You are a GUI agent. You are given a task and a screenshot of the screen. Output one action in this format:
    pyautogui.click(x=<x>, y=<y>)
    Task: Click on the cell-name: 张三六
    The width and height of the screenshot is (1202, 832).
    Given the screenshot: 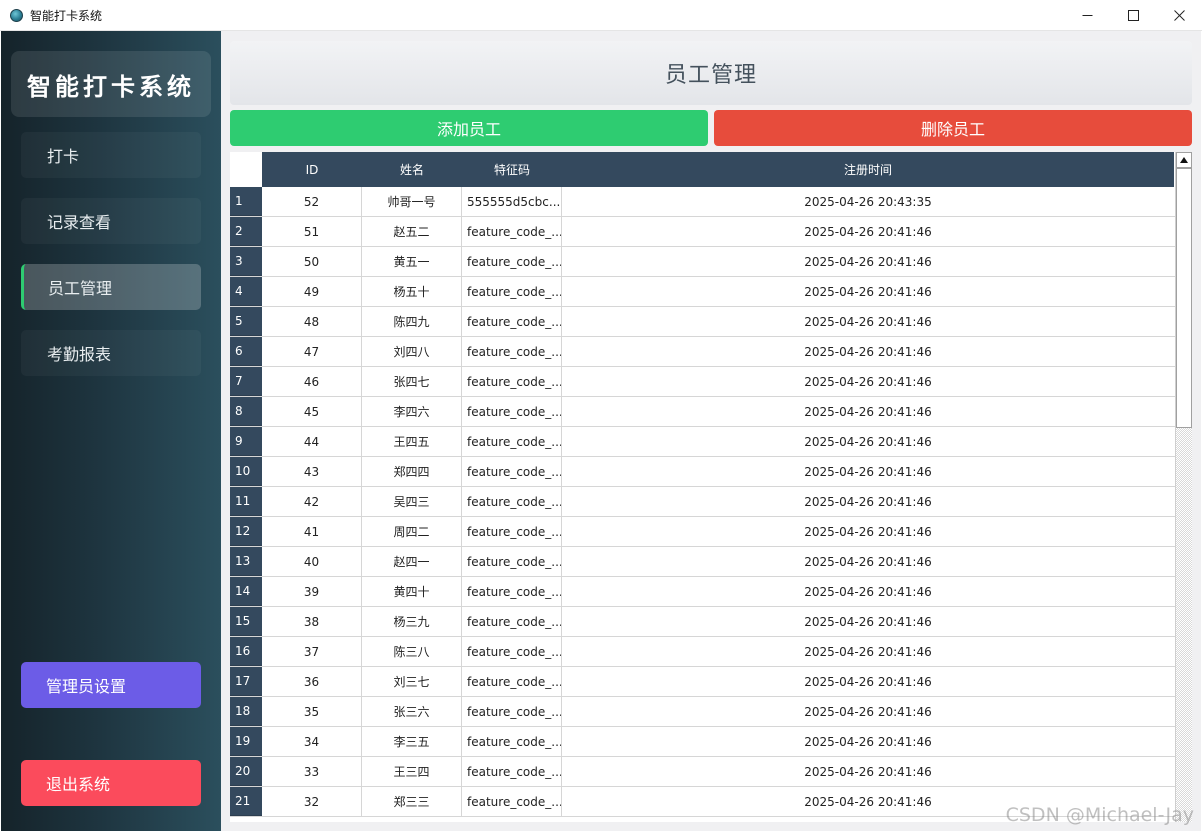 What is the action you would take?
    pyautogui.click(x=412, y=711)
    